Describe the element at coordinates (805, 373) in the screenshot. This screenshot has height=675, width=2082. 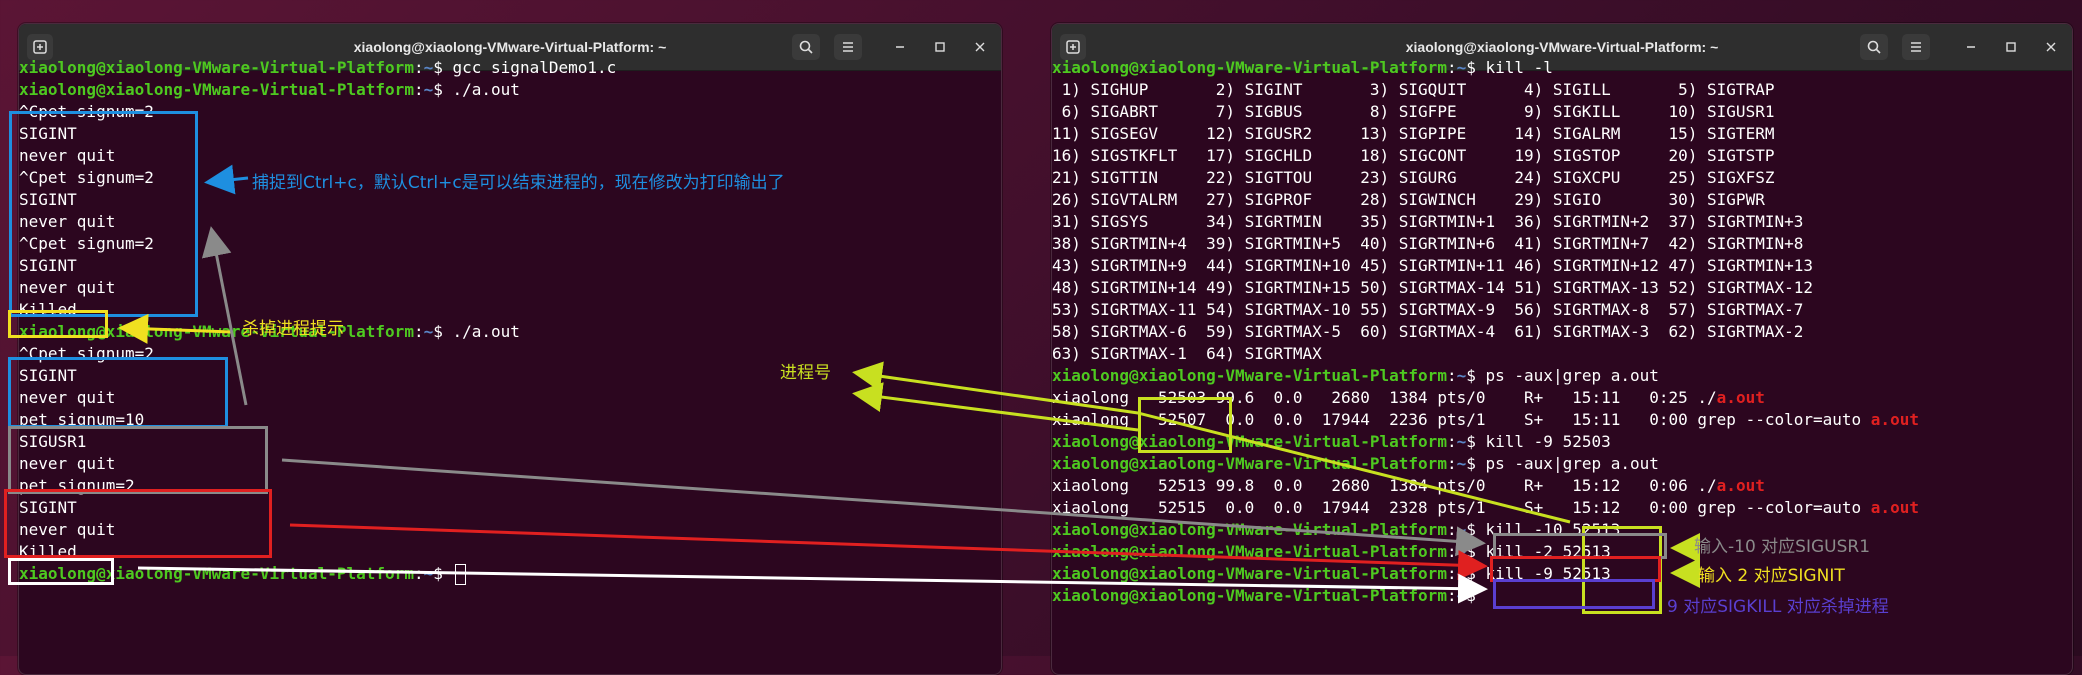
I see `note-pid: 进程号` at that location.